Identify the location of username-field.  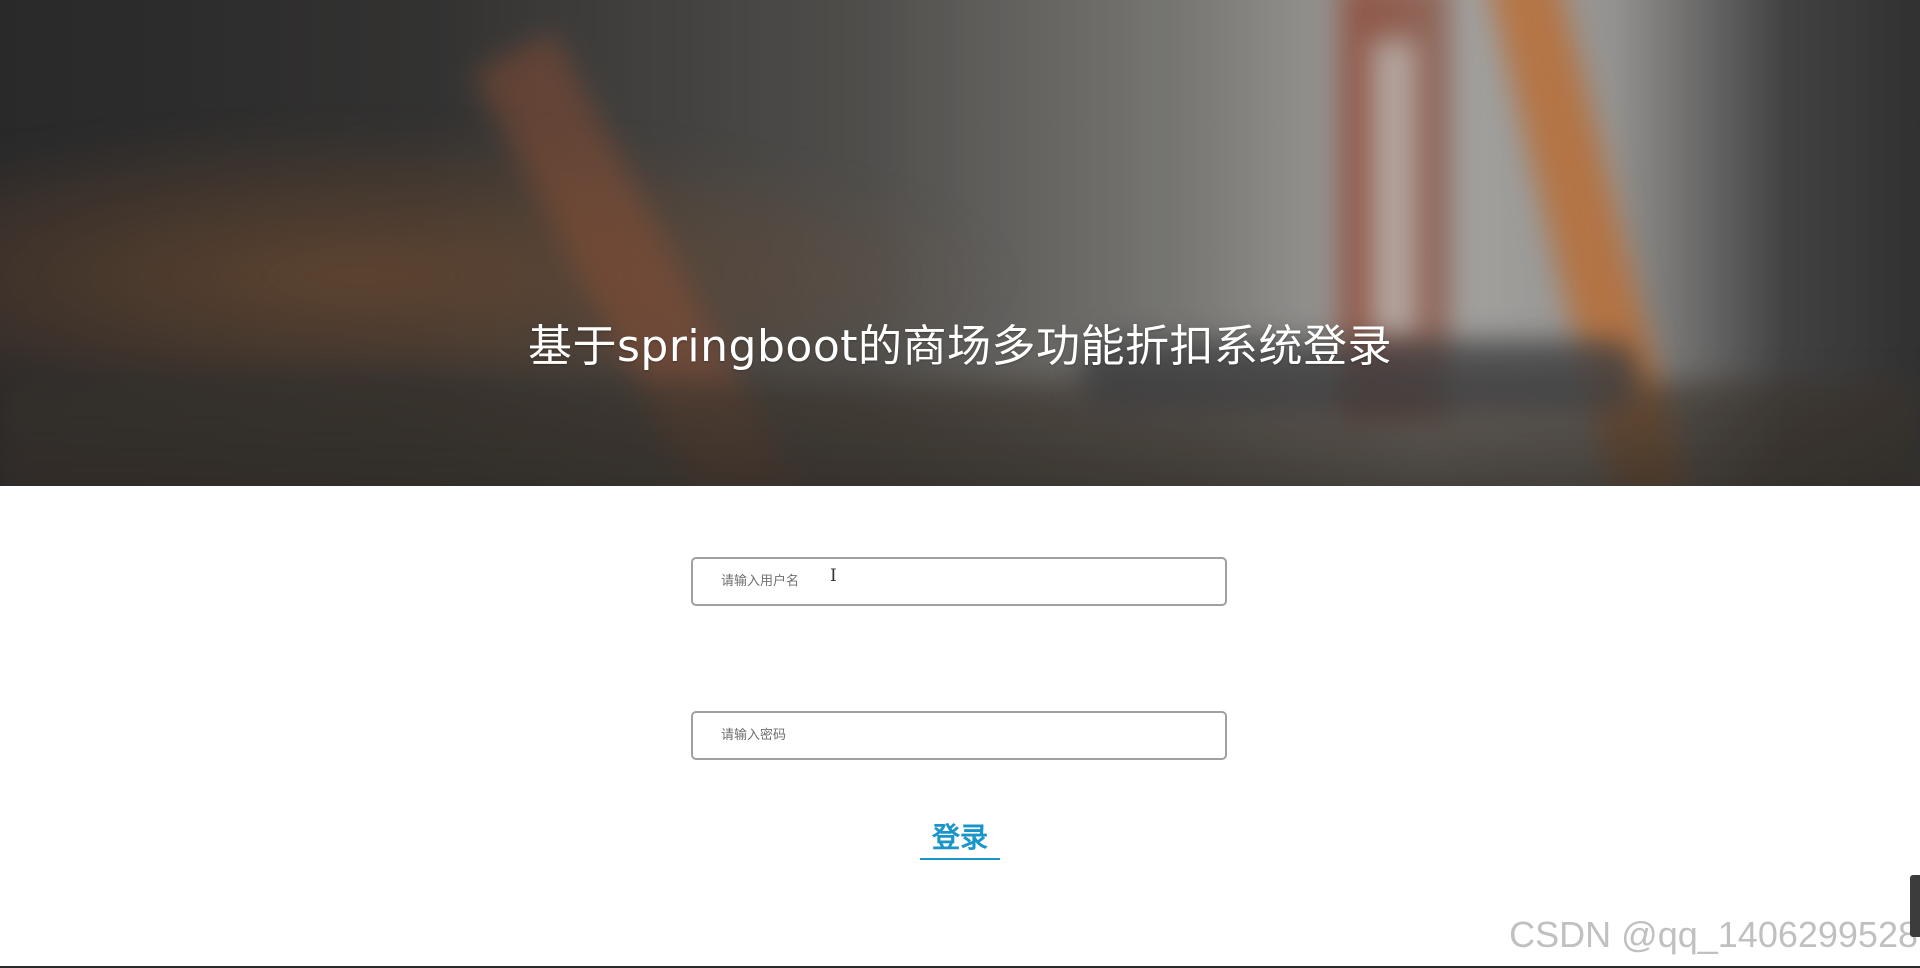
(959, 581).